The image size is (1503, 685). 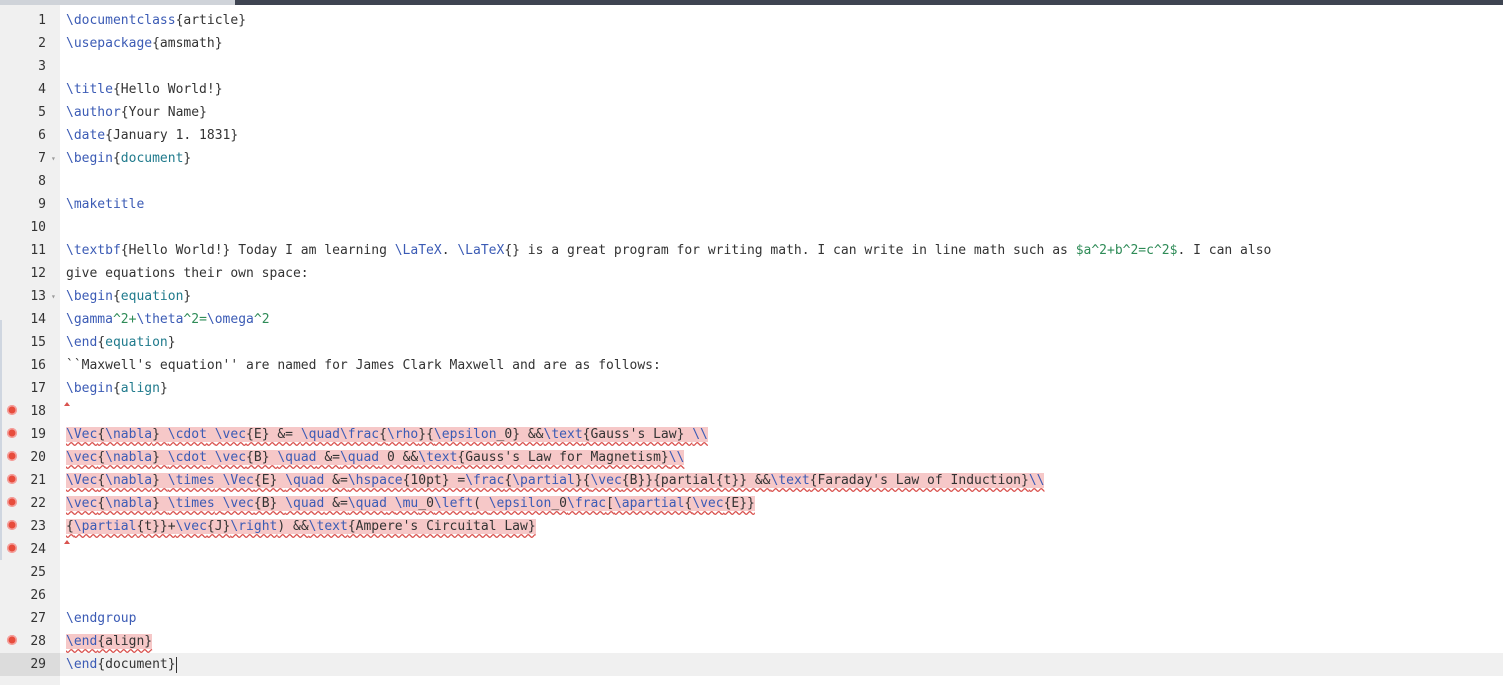 What do you see at coordinates (30, 572) in the screenshot?
I see `gutter-cell: 25` at bounding box center [30, 572].